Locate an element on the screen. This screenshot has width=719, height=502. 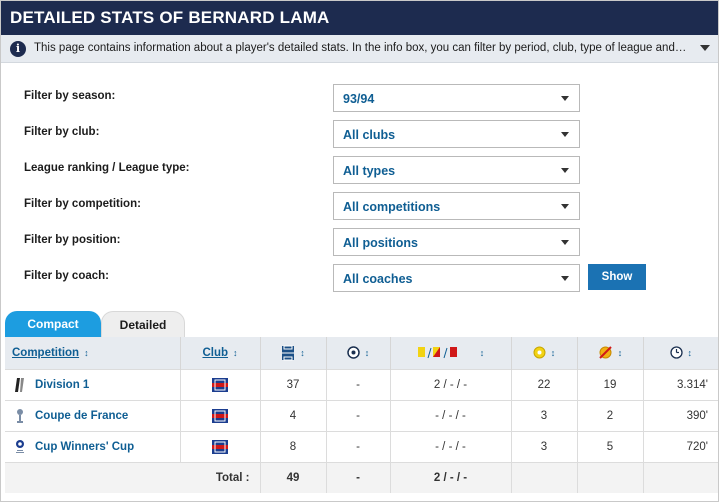
league-type-select: All types is located at coordinates (456, 170).